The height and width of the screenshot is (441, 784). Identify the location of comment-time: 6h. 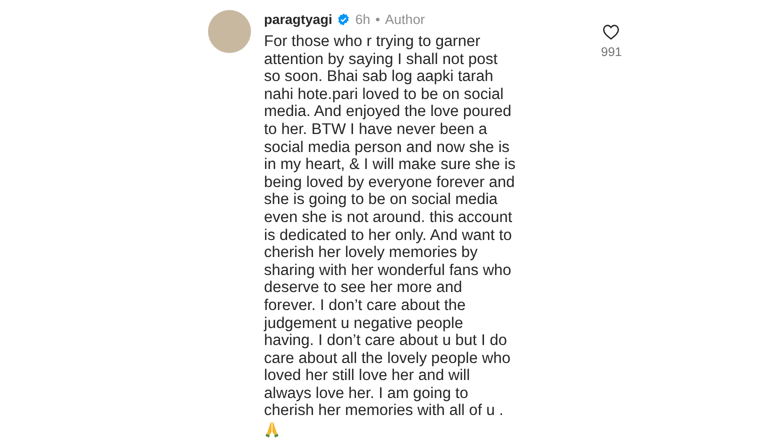
(362, 19).